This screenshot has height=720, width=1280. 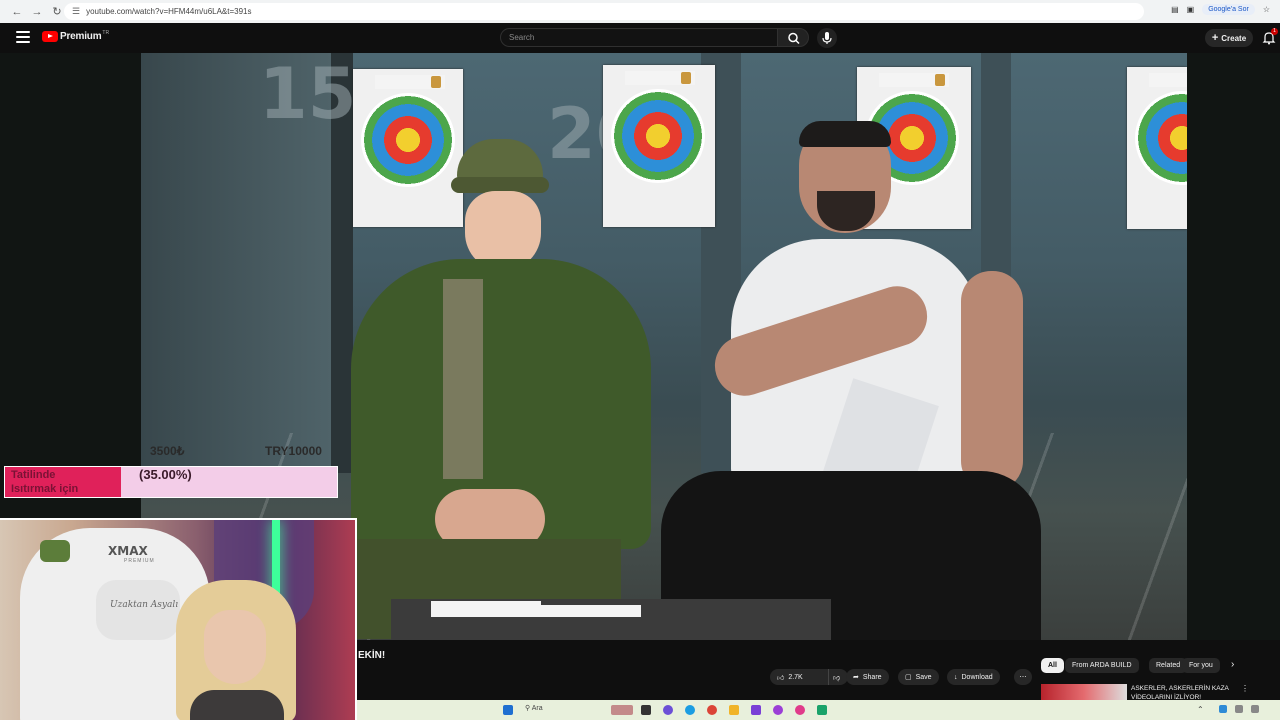 What do you see at coordinates (23, 37) in the screenshot?
I see `menu-icon` at bounding box center [23, 37].